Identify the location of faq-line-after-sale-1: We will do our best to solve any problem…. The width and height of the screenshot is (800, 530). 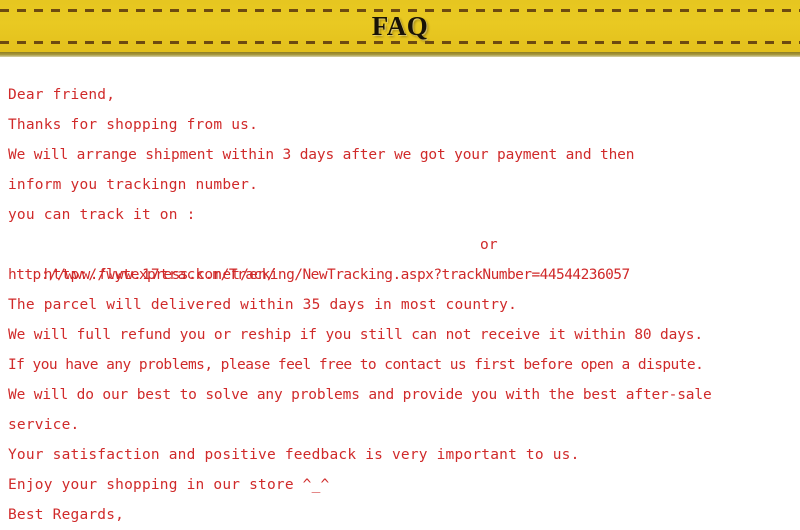
(360, 395).